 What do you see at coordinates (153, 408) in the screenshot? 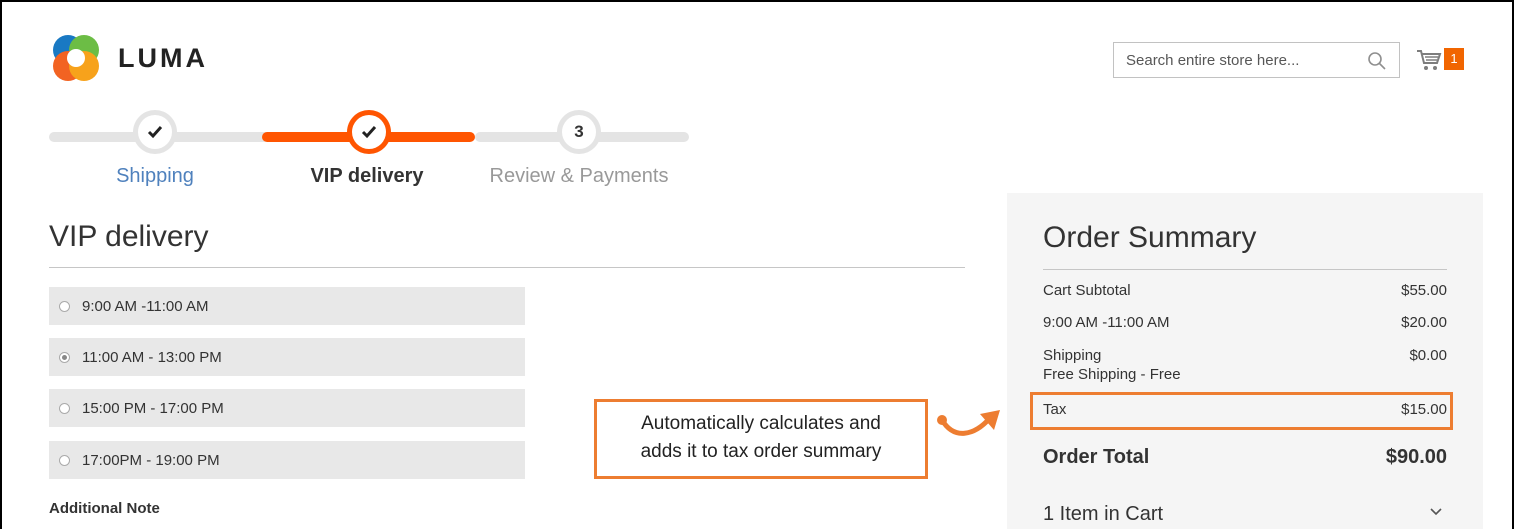
I see `delivery-option-label: 15:00 PM - 17:00 PM` at bounding box center [153, 408].